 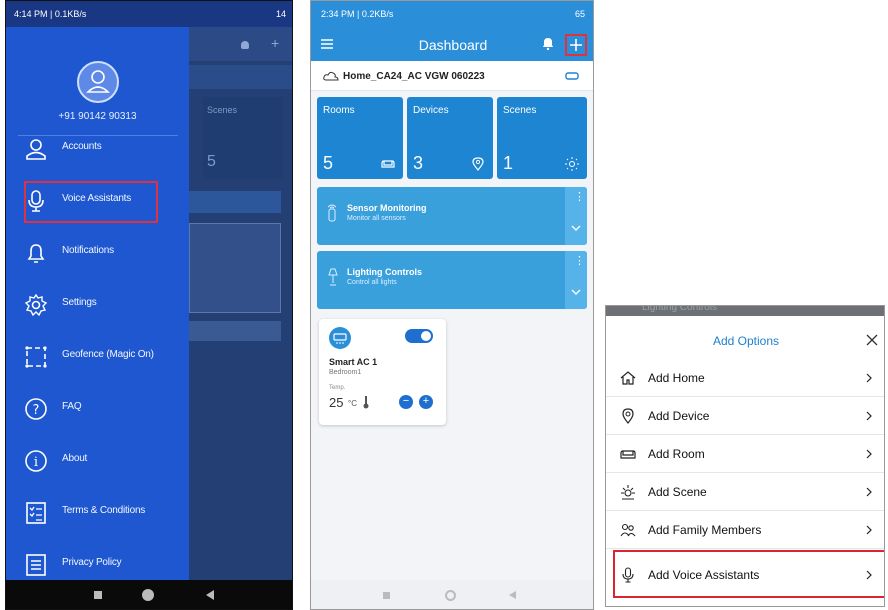 I want to click on option-label: Add Family Members, so click(x=705, y=530).